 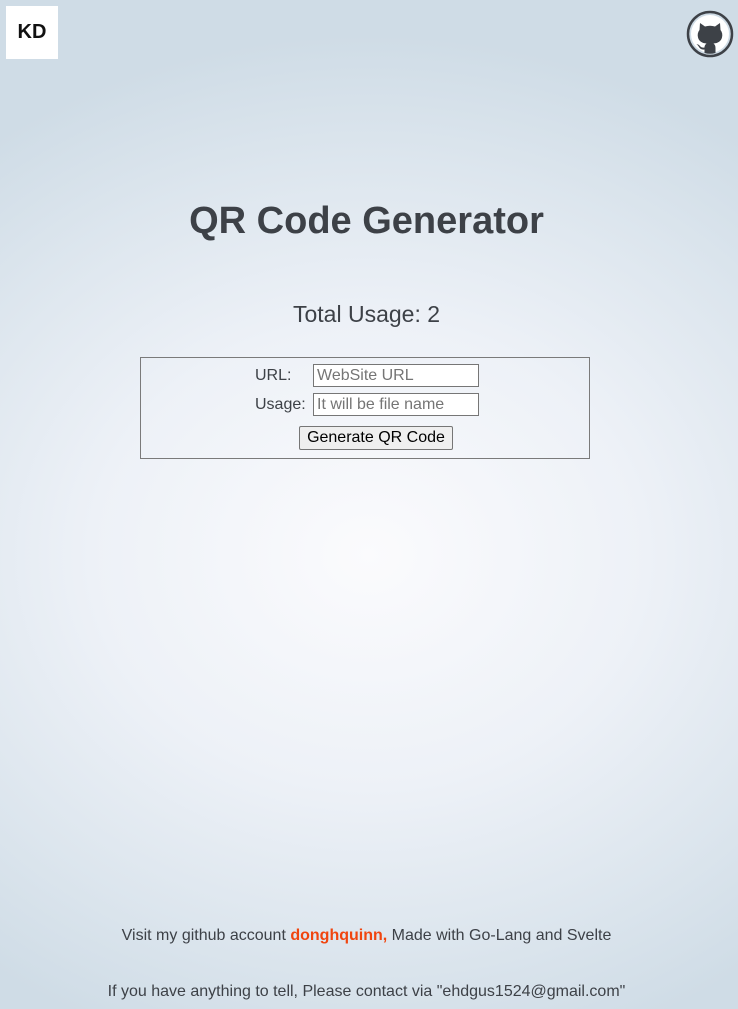 I want to click on footer-prefix: Visit my github account, so click(x=206, y=935).